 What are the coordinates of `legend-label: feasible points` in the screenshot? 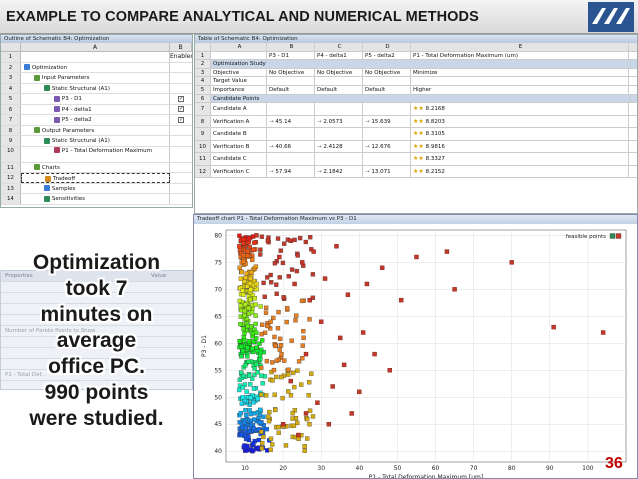 It's located at (586, 237).